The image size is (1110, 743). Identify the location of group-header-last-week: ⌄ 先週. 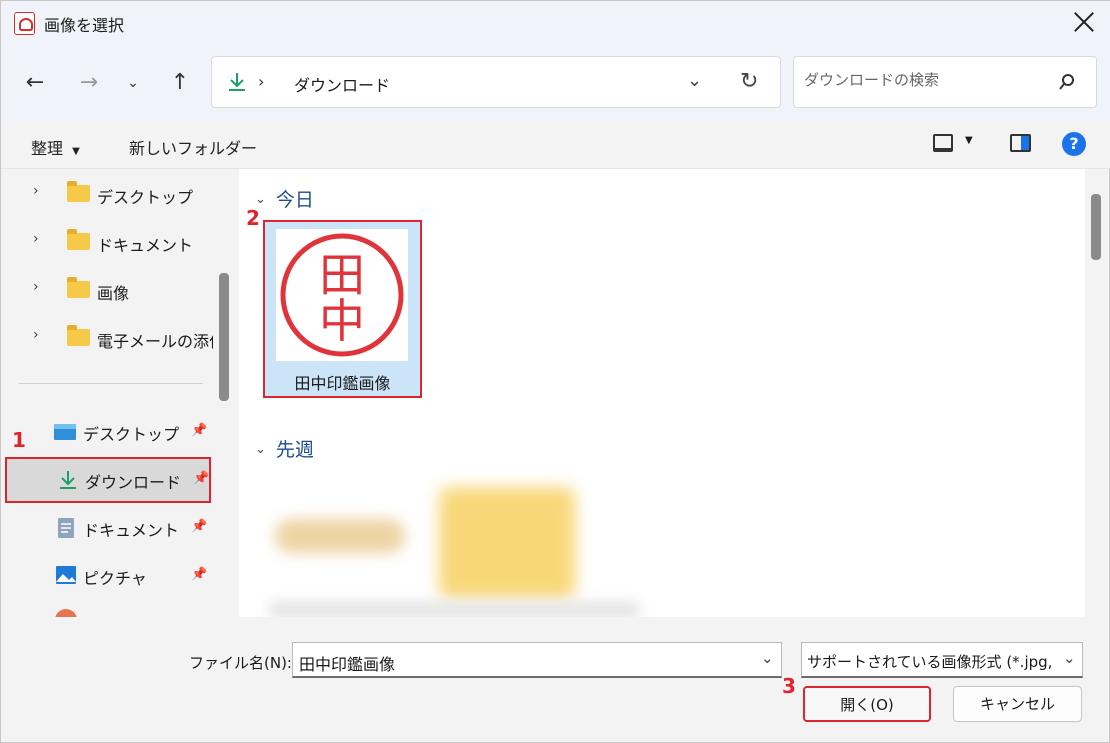
(284, 448).